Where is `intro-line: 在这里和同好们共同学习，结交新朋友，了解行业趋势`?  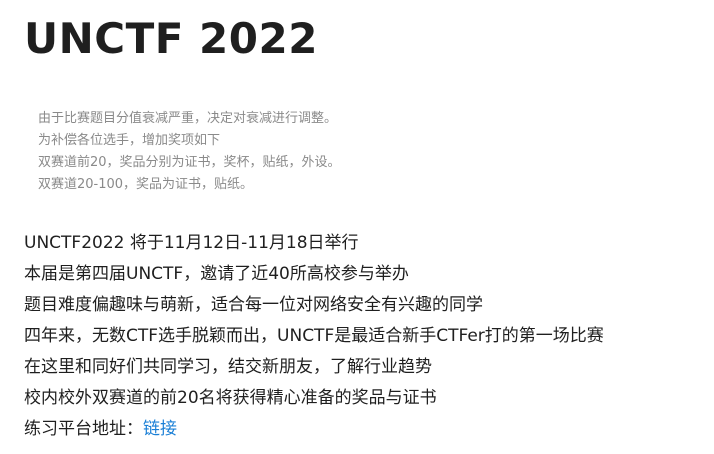
intro-line: 在这里和同好们共同学习，结交新朋友，了解行业趋势 is located at coordinates (228, 367).